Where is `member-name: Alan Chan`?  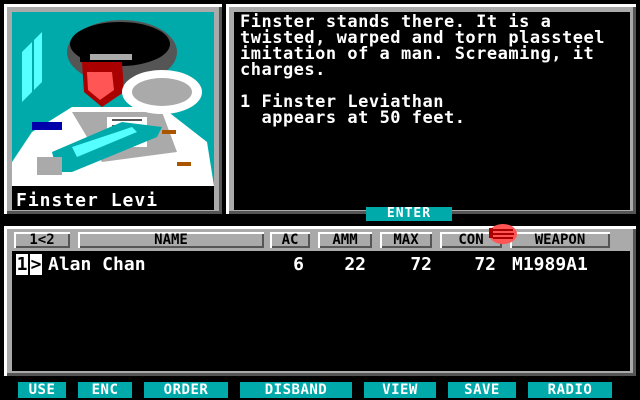
member-name: Alan Chan is located at coordinates (97, 264).